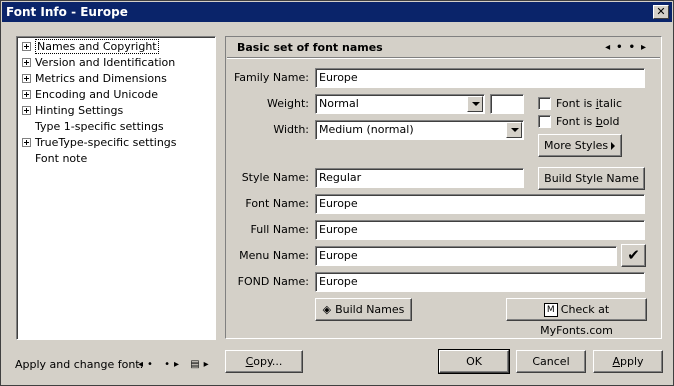  Describe the element at coordinates (96, 94) in the screenshot. I see `tree-item-label: Encoding and Unicode` at that location.